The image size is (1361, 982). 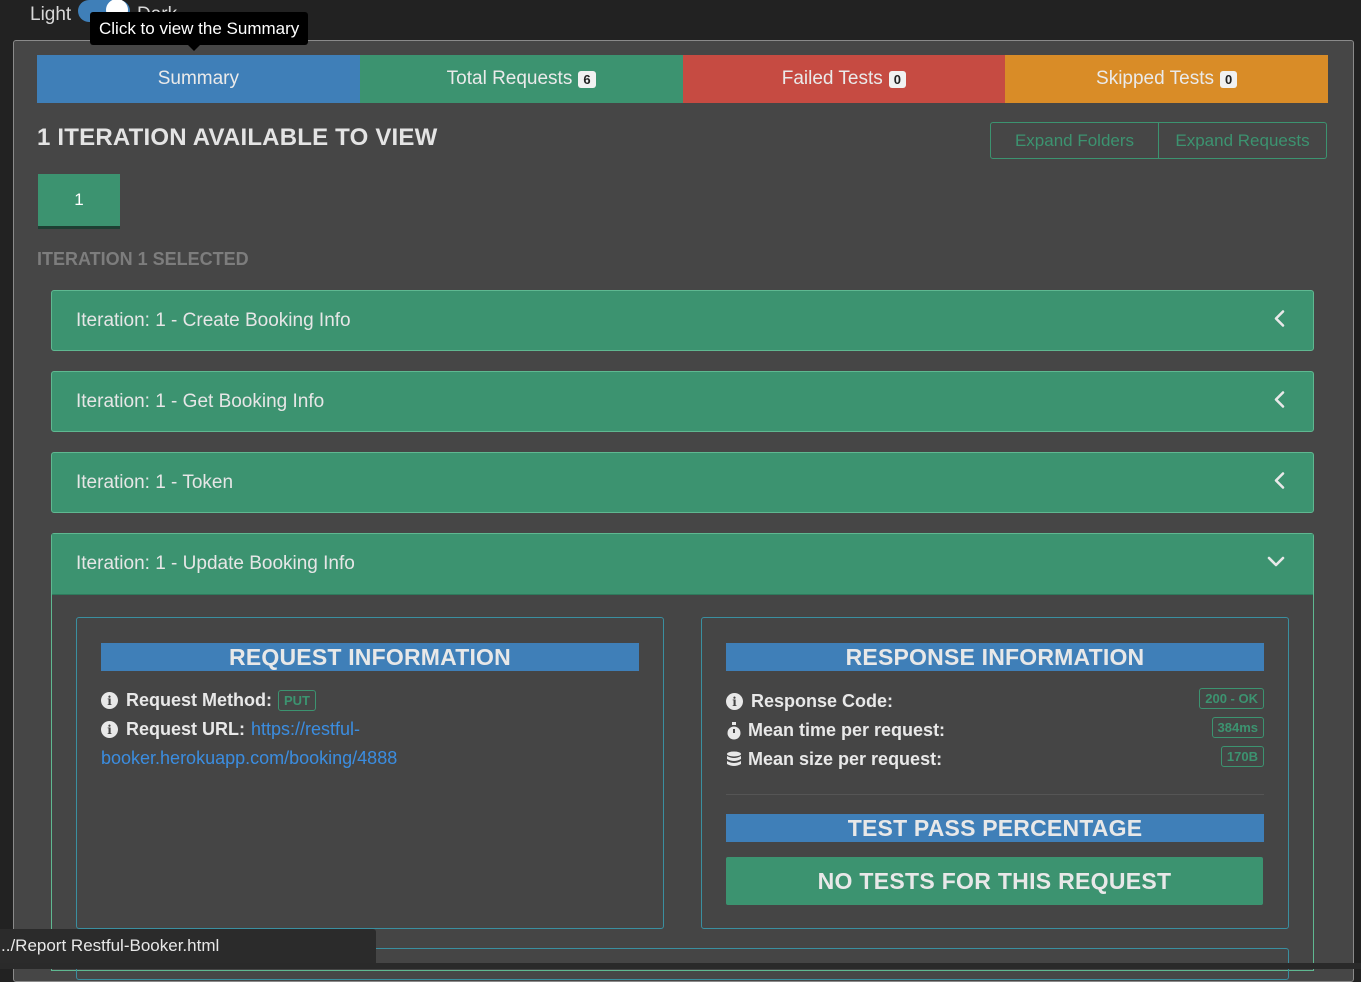 What do you see at coordinates (994, 881) in the screenshot?
I see `no-tests-banner: NO TESTS FOR THIS REQUEST` at bounding box center [994, 881].